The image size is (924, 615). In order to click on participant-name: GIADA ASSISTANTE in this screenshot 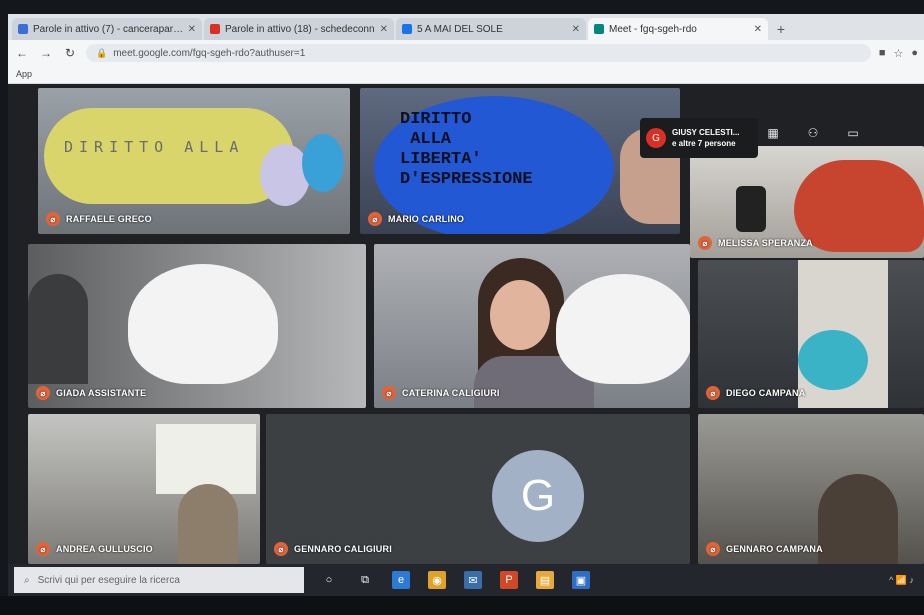, I will do `click(101, 393)`.